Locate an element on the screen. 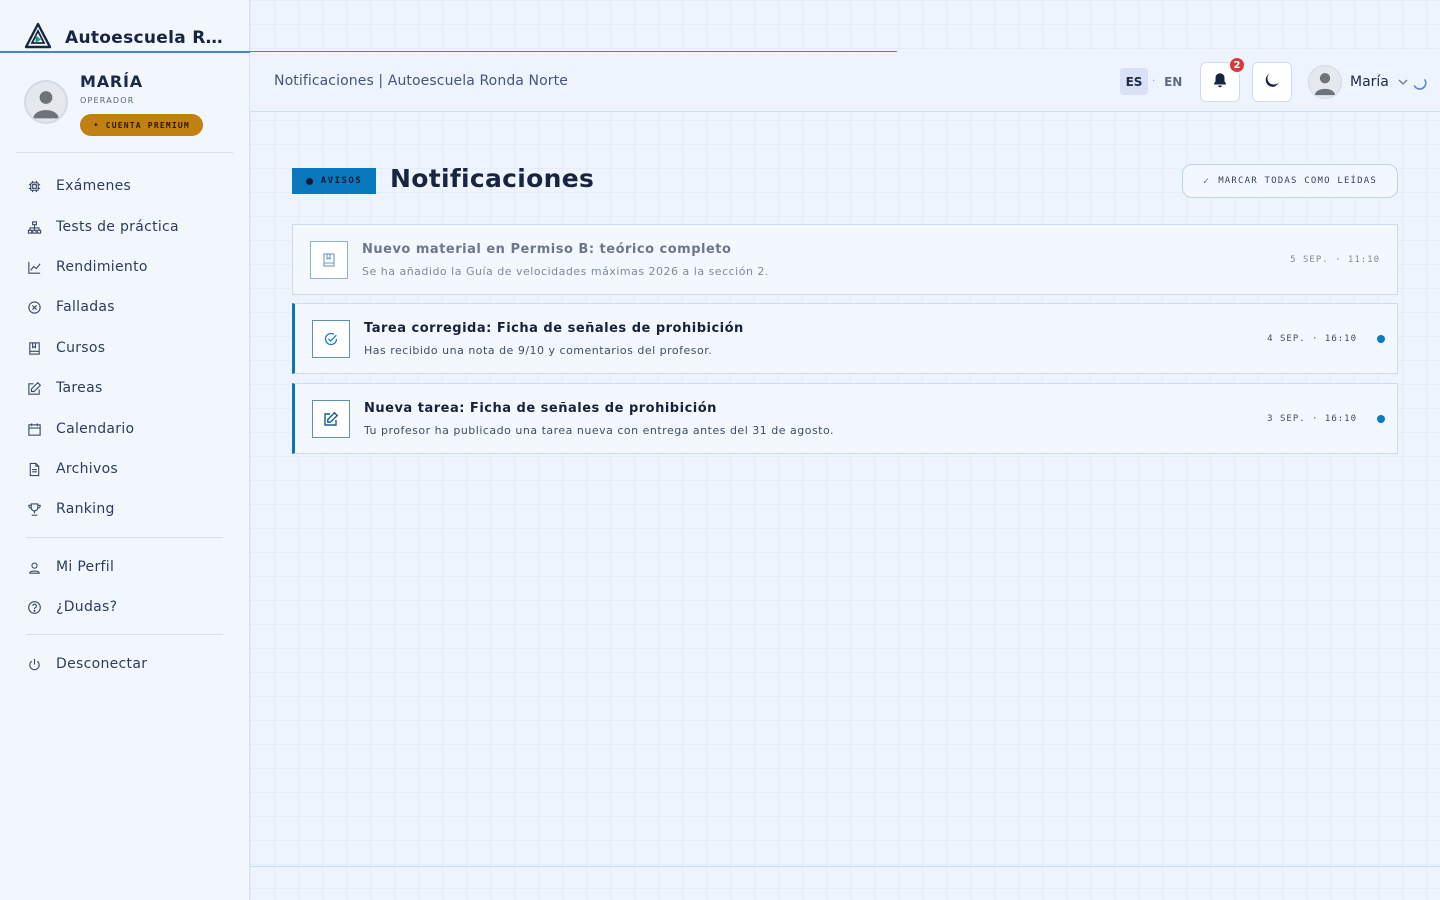 Image resolution: width=1440 pixels, height=900 pixels. footer-divider is located at coordinates (845, 866).